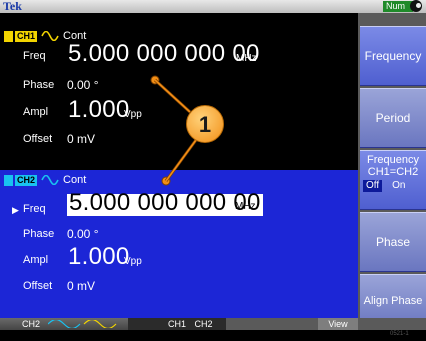 This screenshot has width=426, height=341. What do you see at coordinates (12, 6) in the screenshot?
I see `brand-logo: Tek` at bounding box center [12, 6].